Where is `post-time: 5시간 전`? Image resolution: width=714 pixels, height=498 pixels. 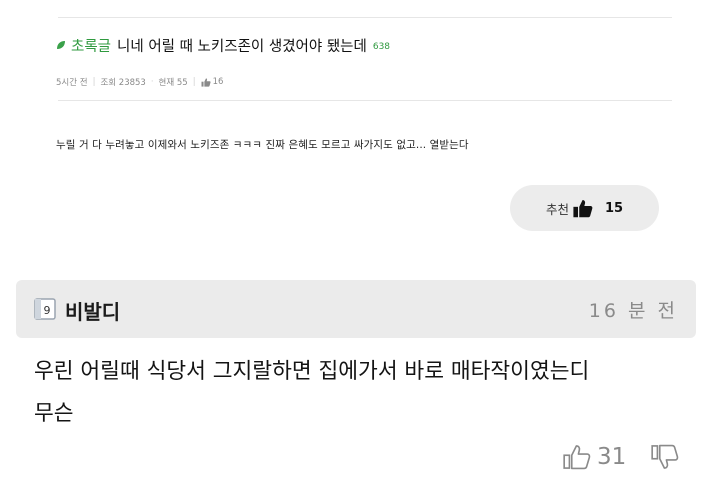
post-time: 5시간 전 is located at coordinates (72, 83).